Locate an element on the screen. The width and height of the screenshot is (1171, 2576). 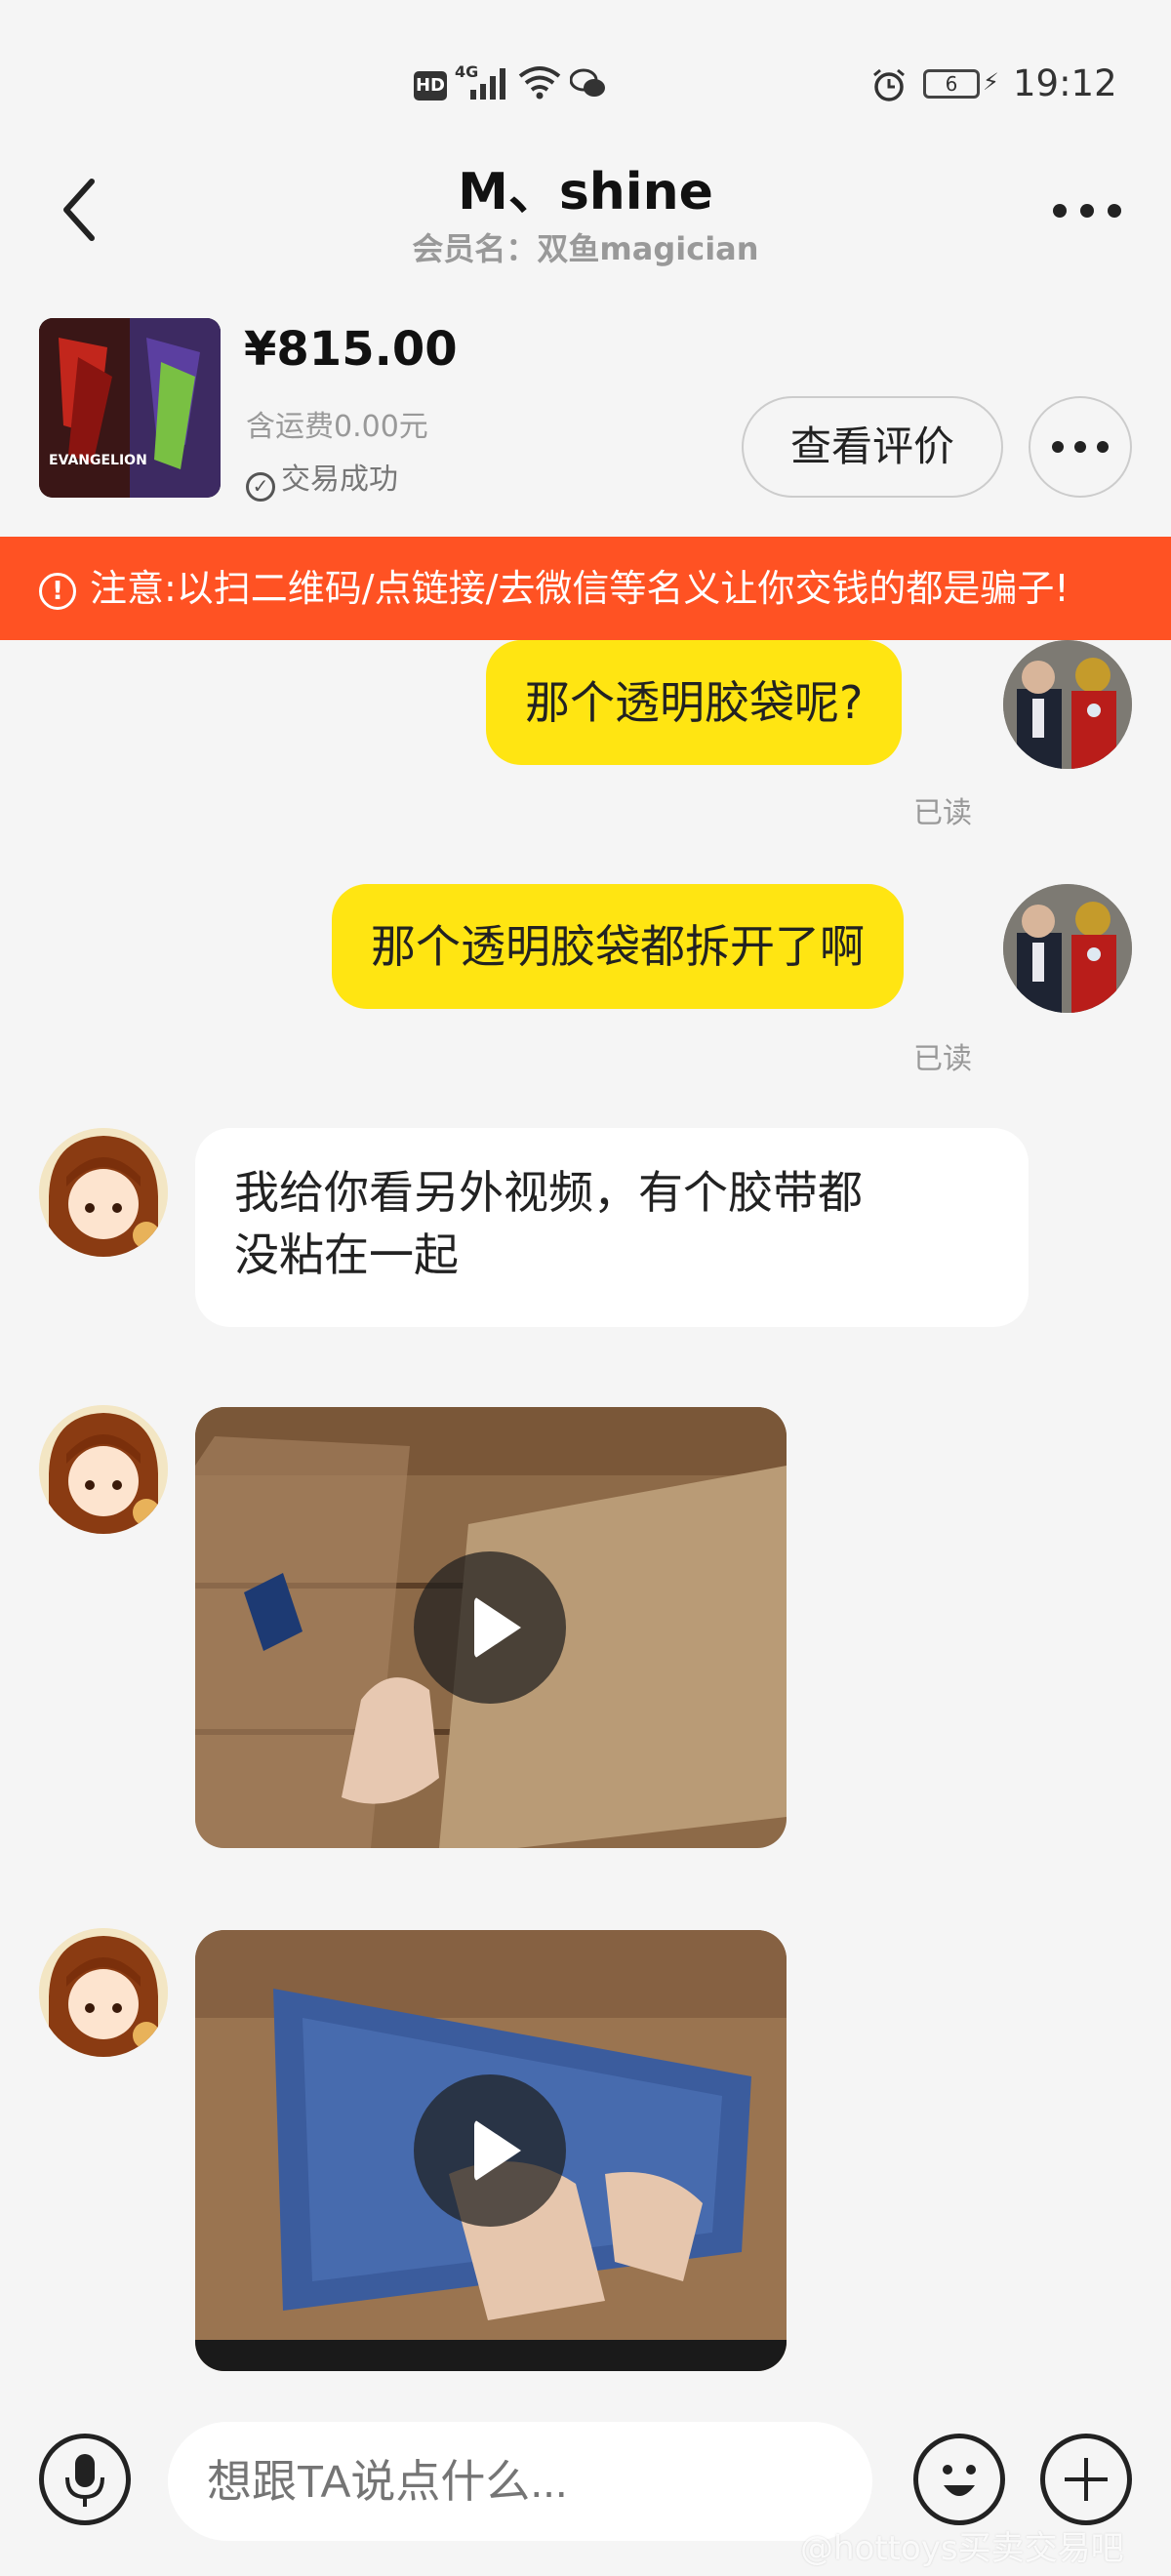
more-actions-button is located at coordinates (1080, 447).